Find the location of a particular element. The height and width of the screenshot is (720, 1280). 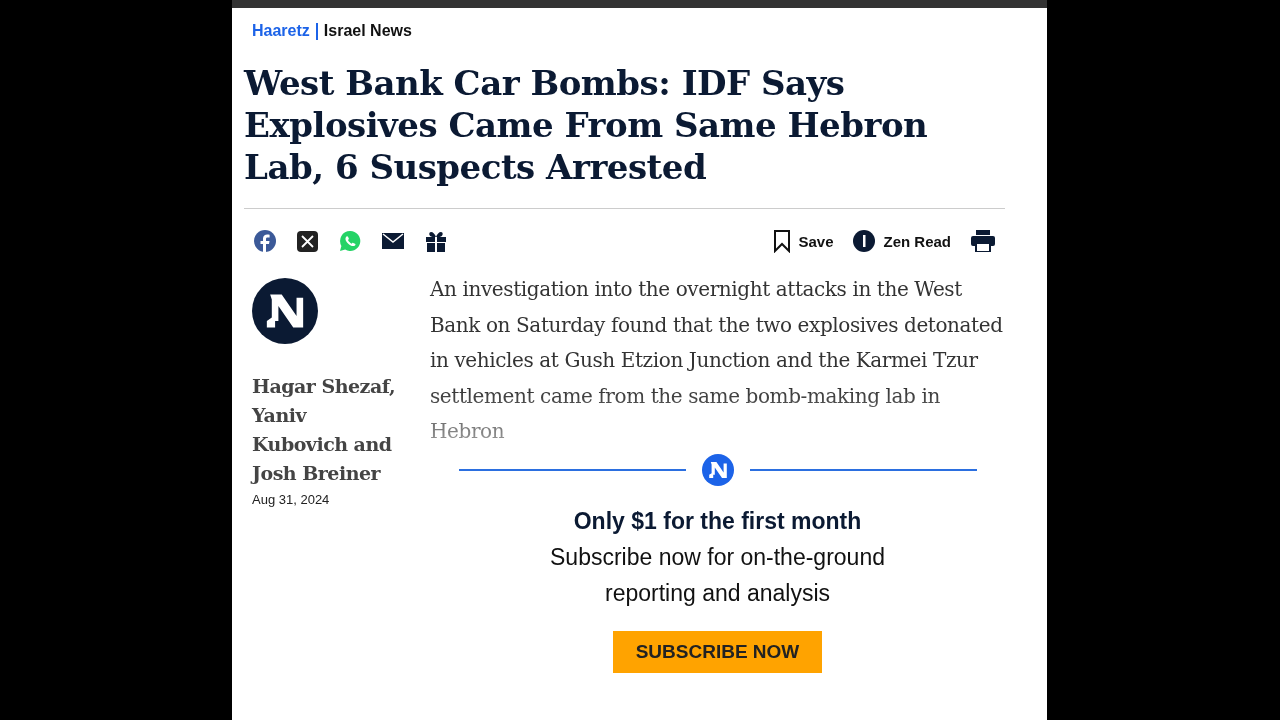

logo-icon is located at coordinates (717, 469).